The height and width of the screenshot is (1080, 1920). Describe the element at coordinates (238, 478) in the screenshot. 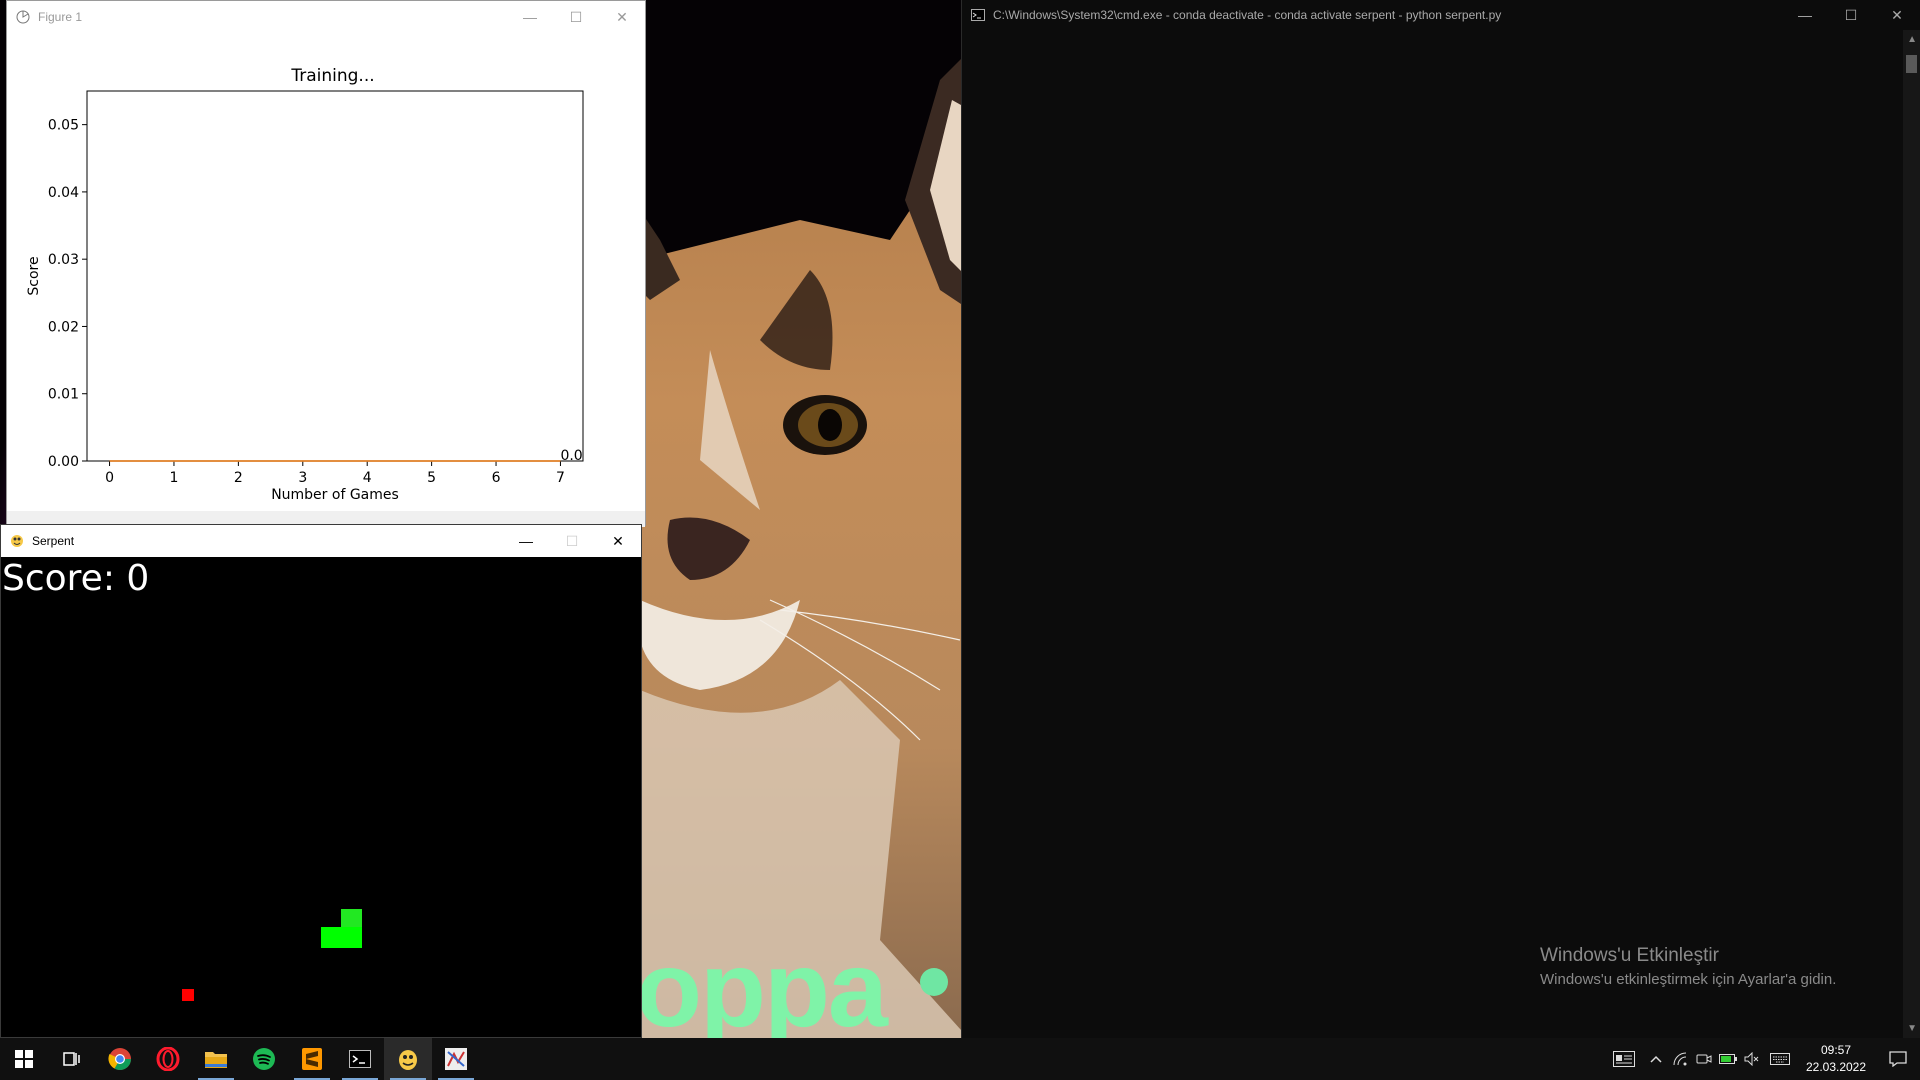

I see `x-tick-label: 2` at that location.